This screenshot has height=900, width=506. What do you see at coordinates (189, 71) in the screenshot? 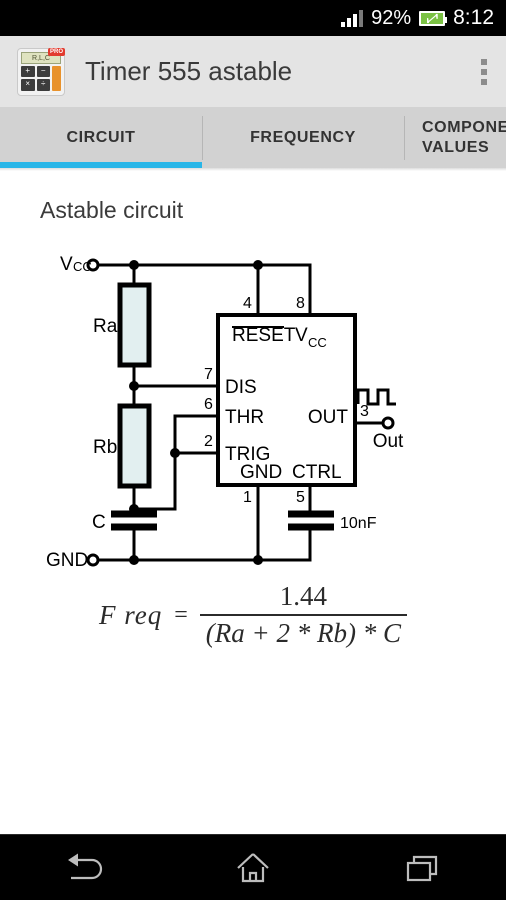
I see `page-title: Timer 555 astable` at bounding box center [189, 71].